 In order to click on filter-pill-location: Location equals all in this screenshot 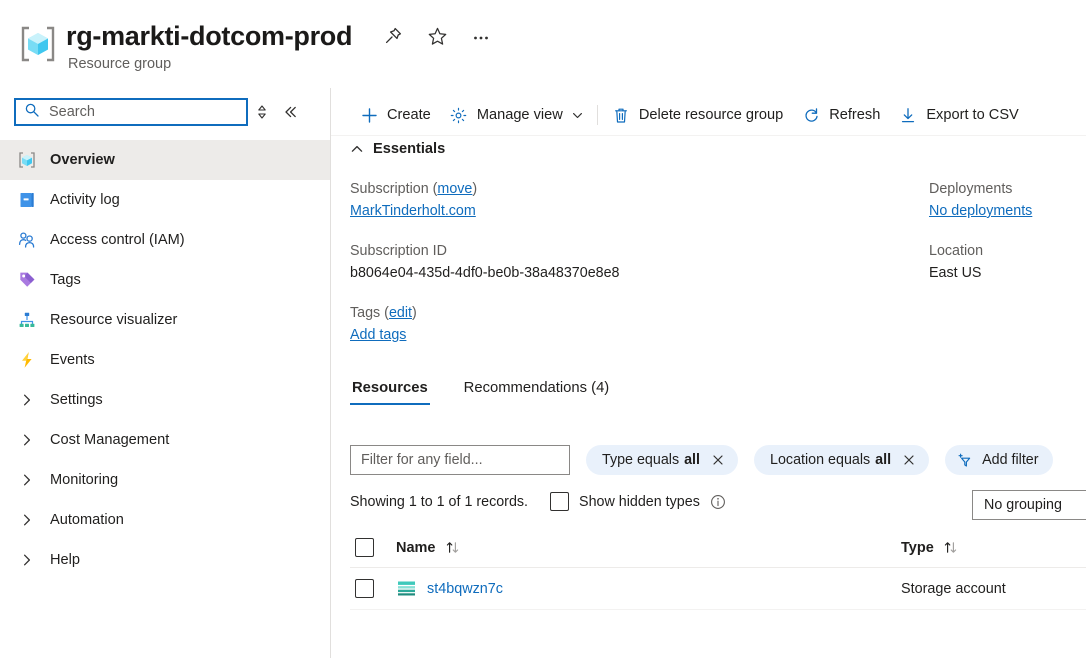, I will do `click(842, 460)`.